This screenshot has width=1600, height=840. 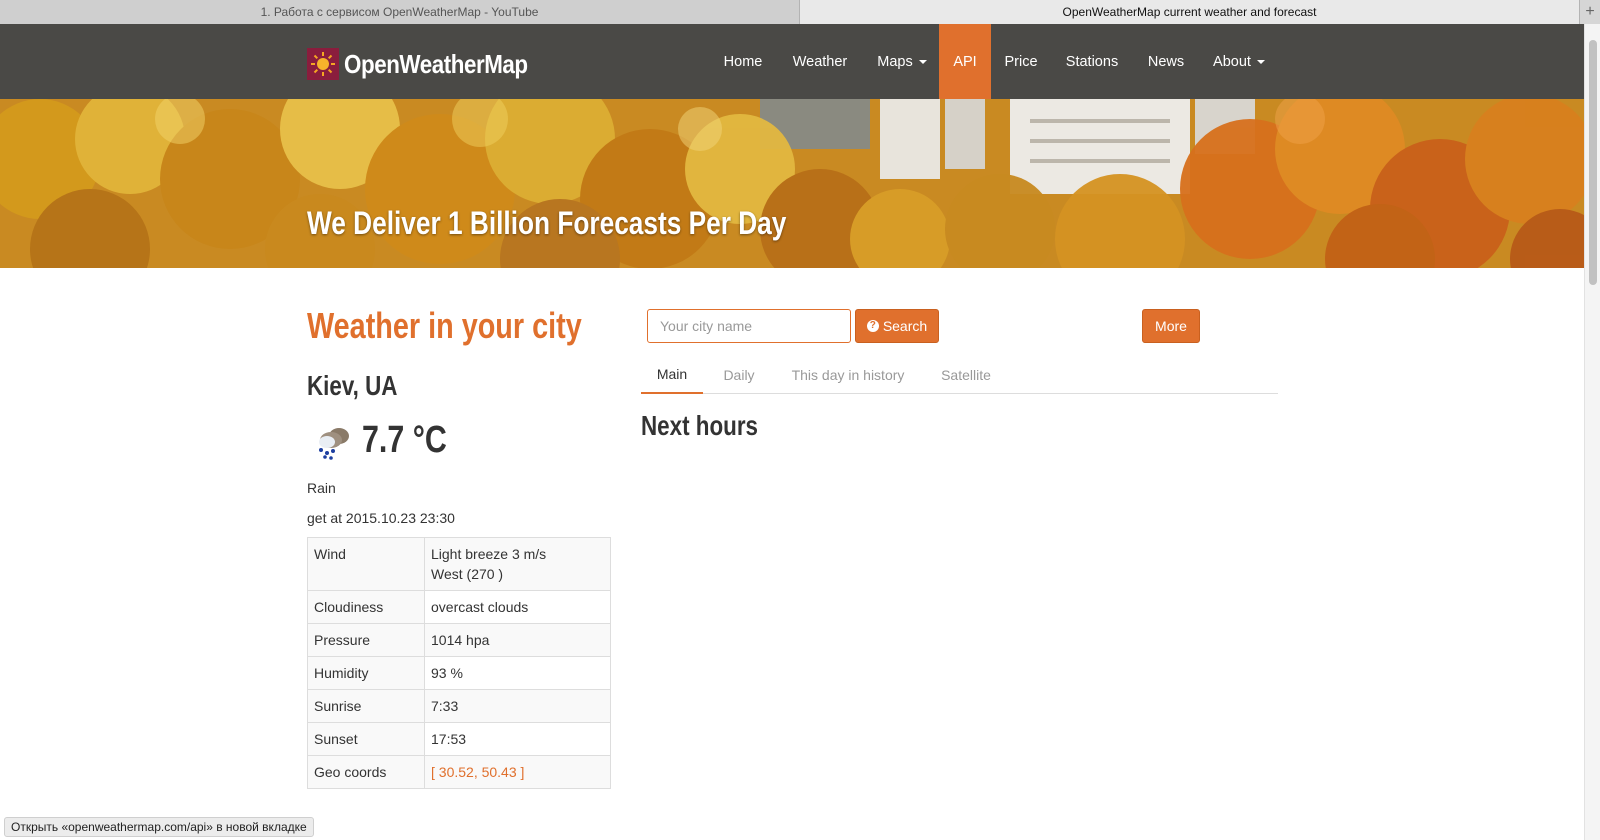 What do you see at coordinates (352, 385) in the screenshot?
I see `city-name: Kiev, UA` at bounding box center [352, 385].